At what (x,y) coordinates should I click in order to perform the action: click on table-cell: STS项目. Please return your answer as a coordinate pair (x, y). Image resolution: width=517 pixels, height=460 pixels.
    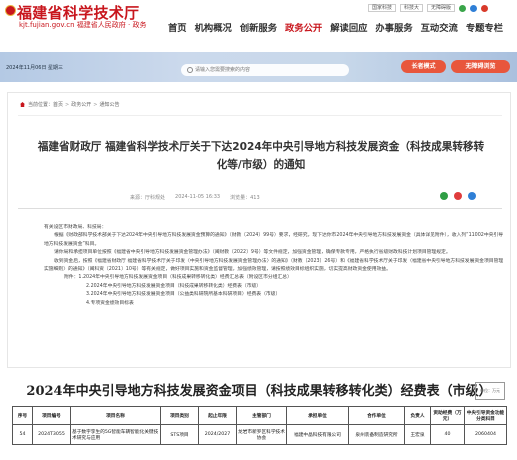
    Looking at the image, I should click on (179, 434).